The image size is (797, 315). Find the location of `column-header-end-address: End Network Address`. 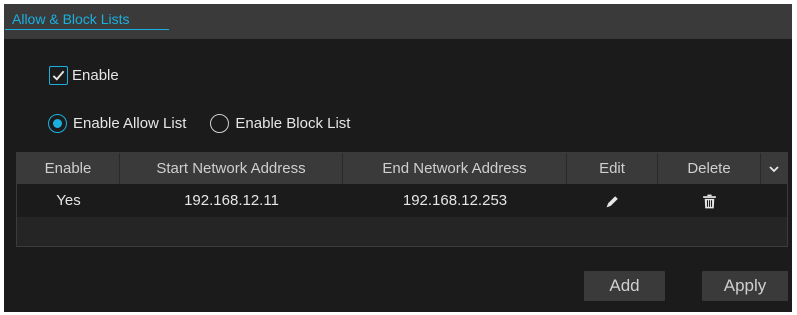

column-header-end-address: End Network Address is located at coordinates (455, 168).